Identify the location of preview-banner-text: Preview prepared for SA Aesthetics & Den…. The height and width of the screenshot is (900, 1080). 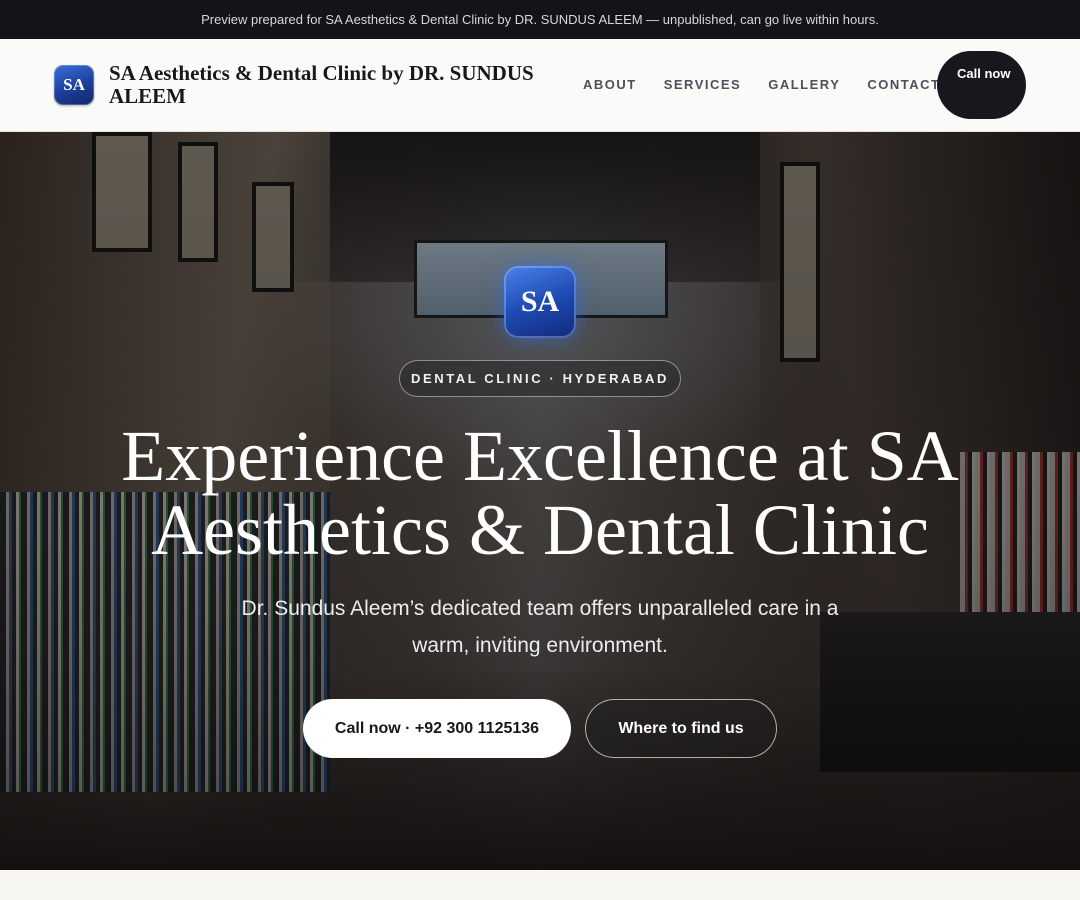
(540, 19).